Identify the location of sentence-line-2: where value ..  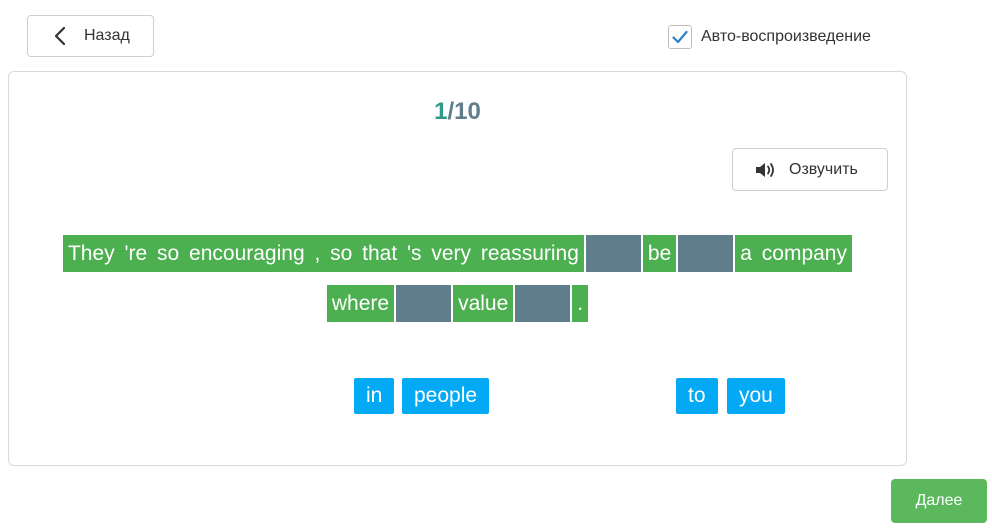
(457, 303).